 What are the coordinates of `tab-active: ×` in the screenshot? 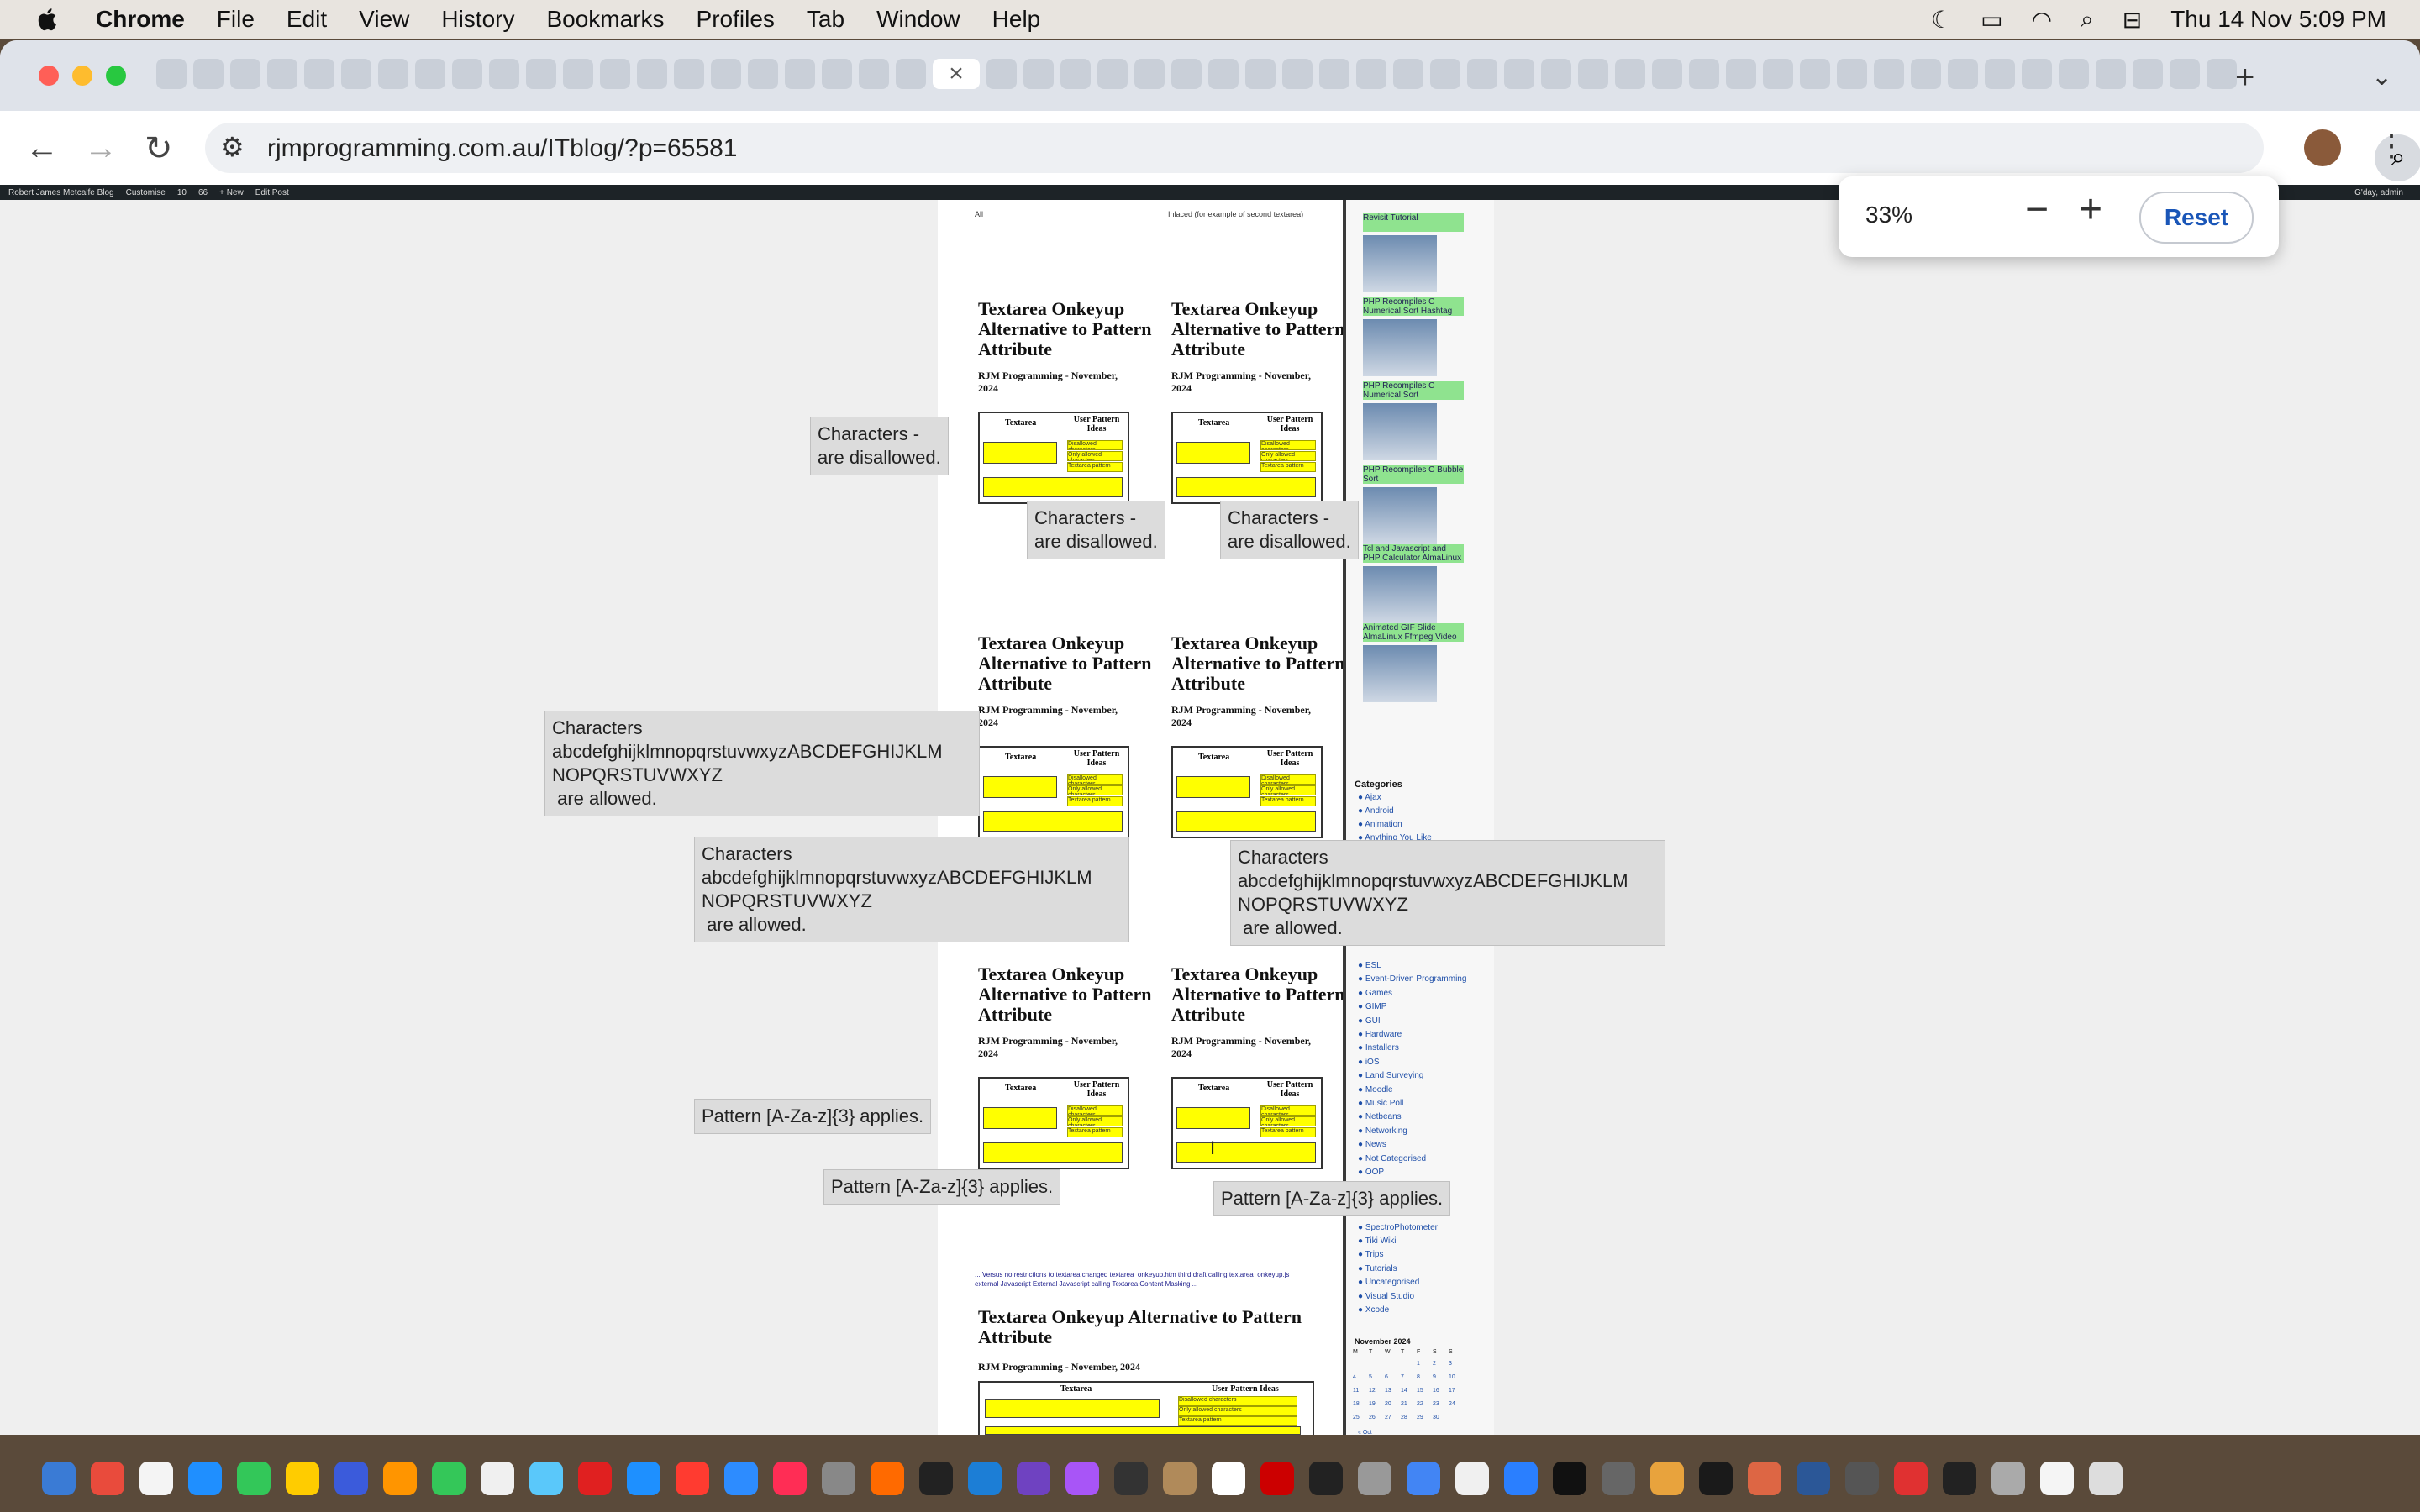 It's located at (957, 74).